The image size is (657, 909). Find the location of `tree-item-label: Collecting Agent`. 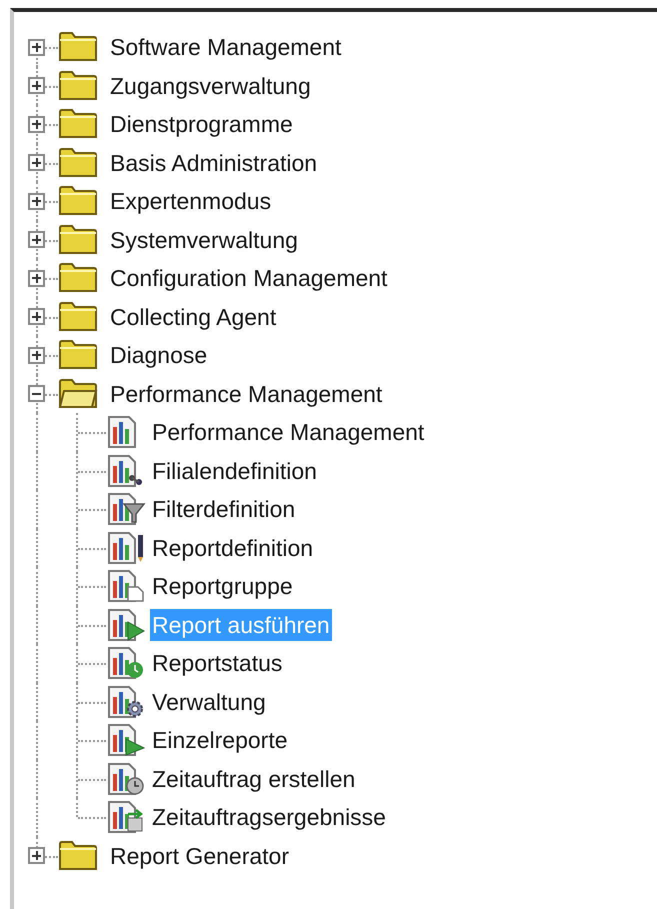

tree-item-label: Collecting Agent is located at coordinates (193, 316).